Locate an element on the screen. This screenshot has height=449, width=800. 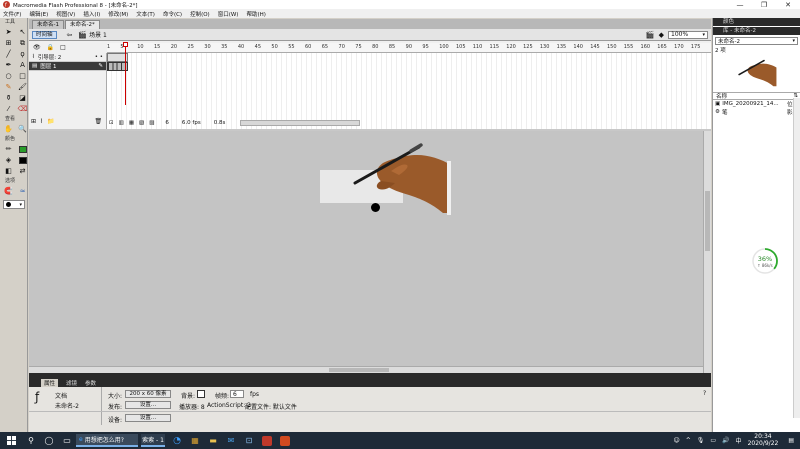
menu-edit: 编辑(E) is located at coordinates (38, 14).